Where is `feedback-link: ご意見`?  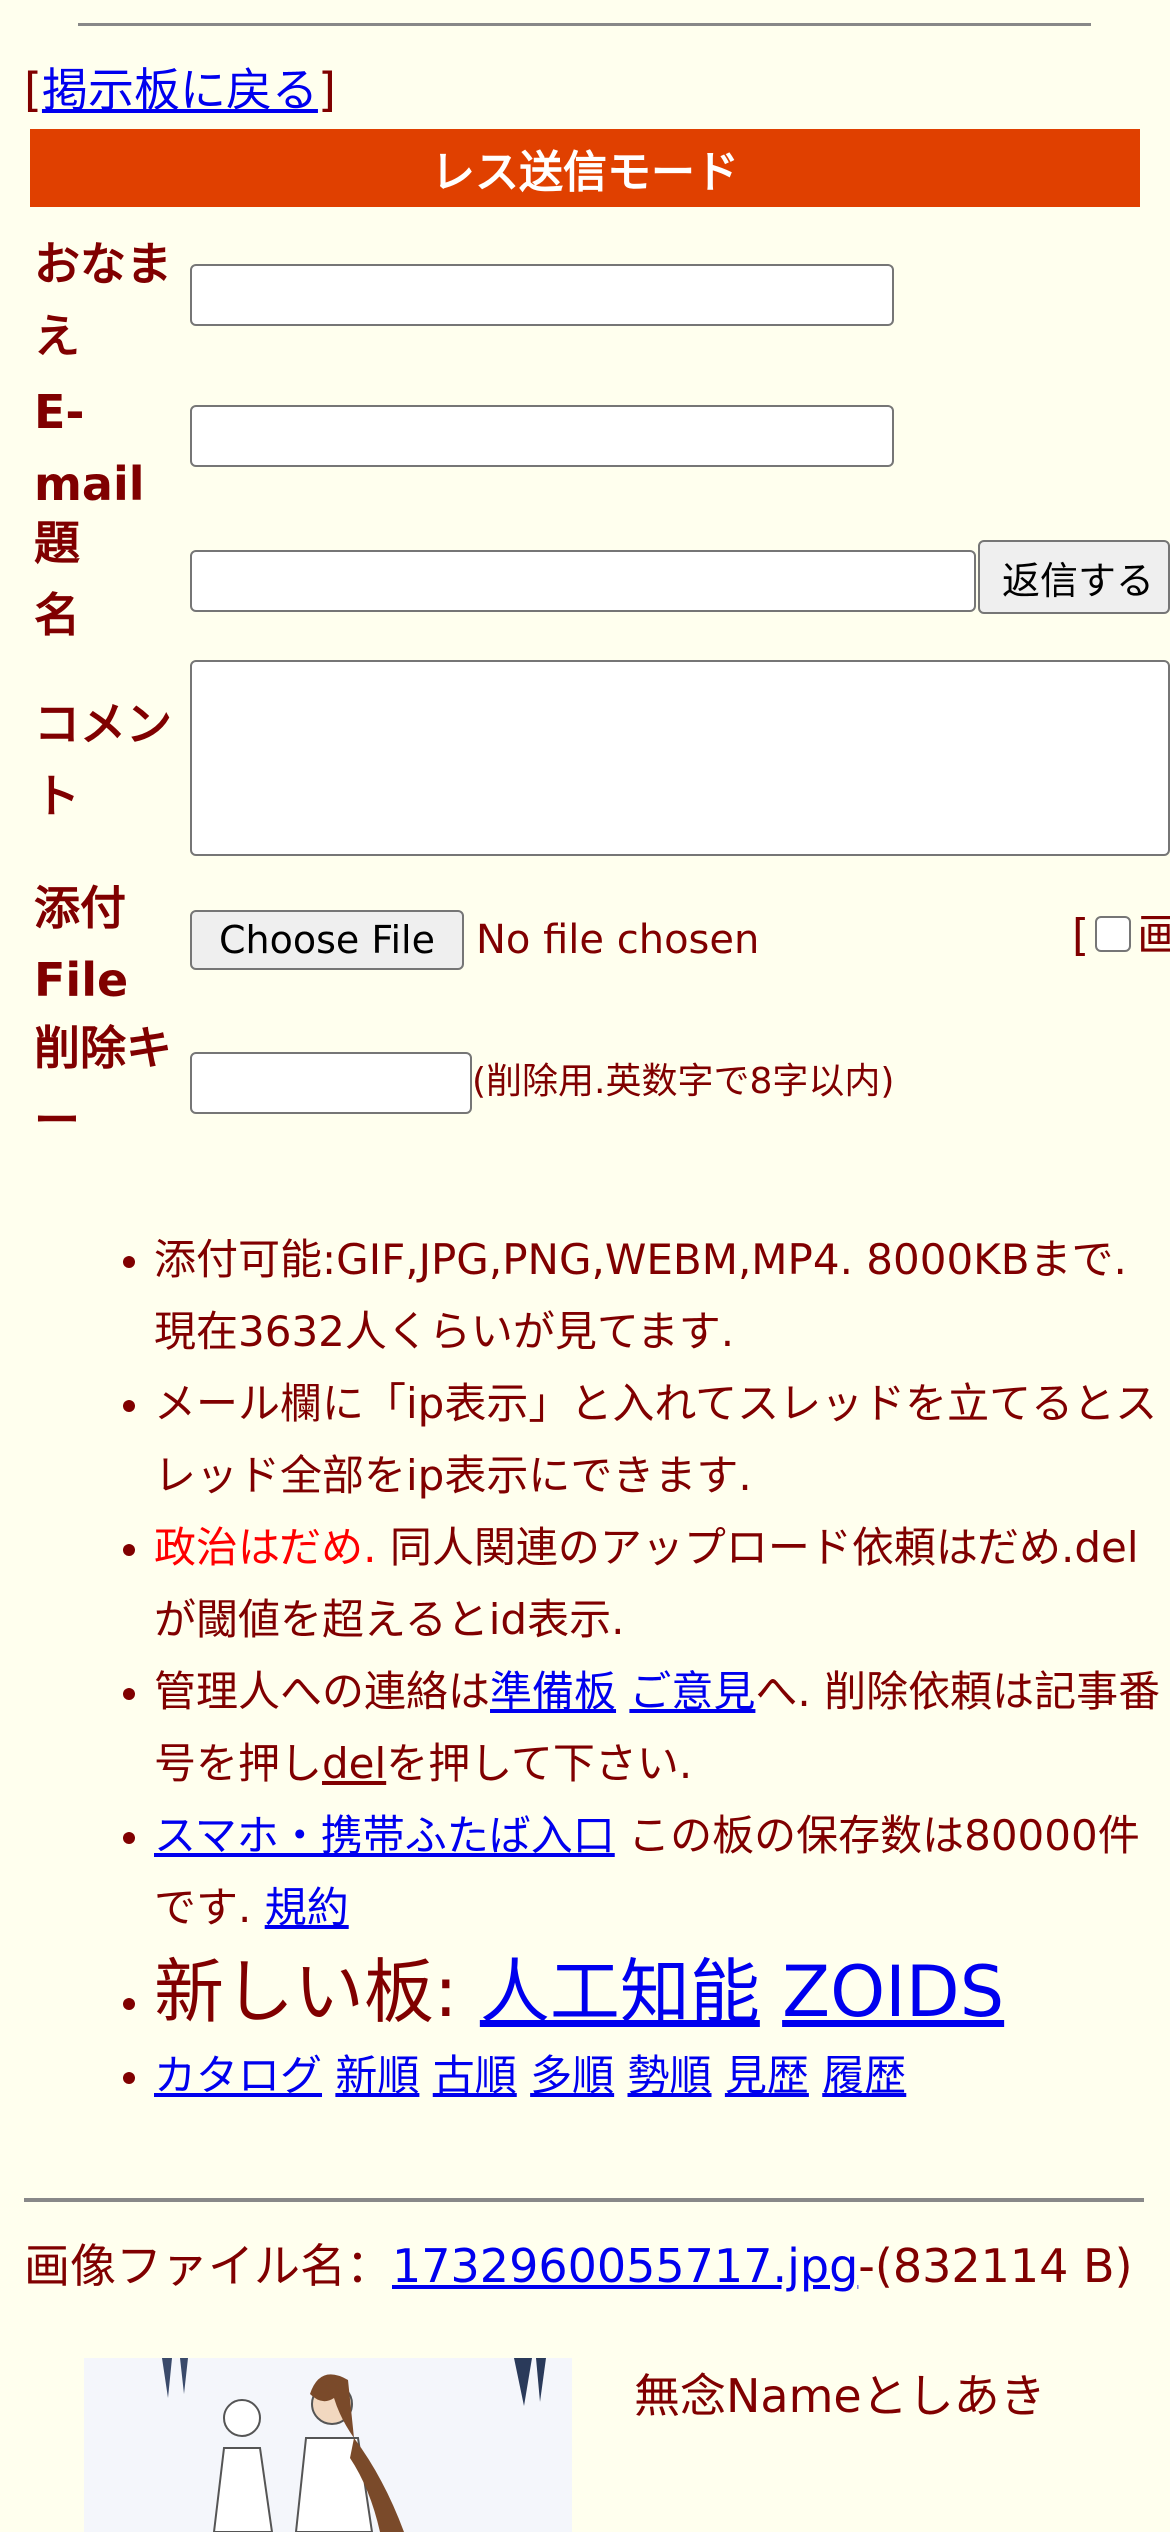 feedback-link: ご意見 is located at coordinates (692, 1691).